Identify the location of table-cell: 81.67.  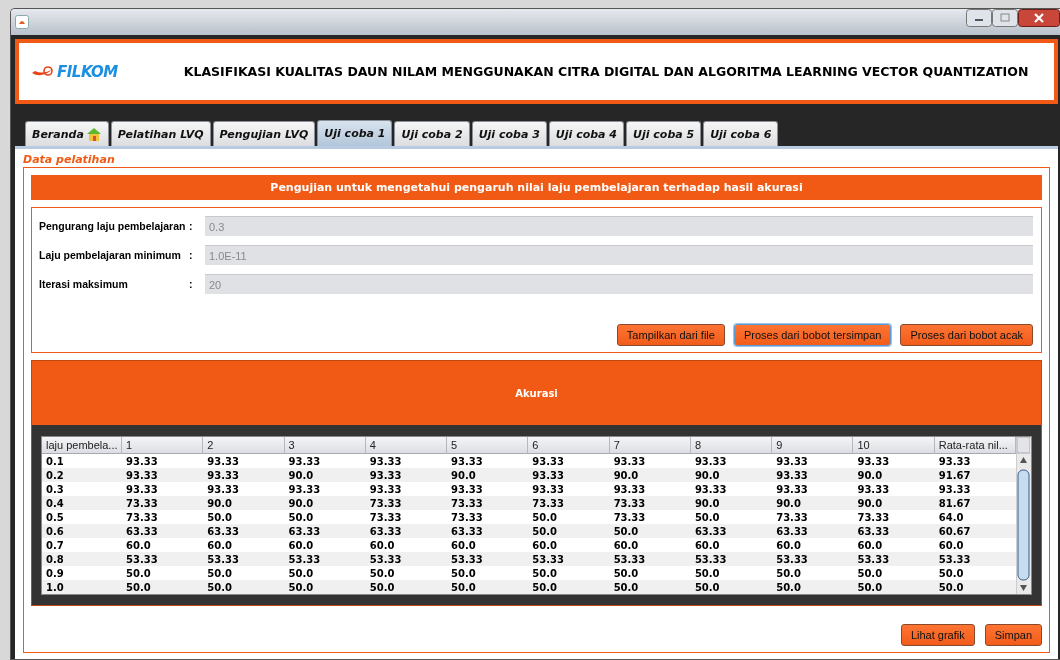
(975, 503).